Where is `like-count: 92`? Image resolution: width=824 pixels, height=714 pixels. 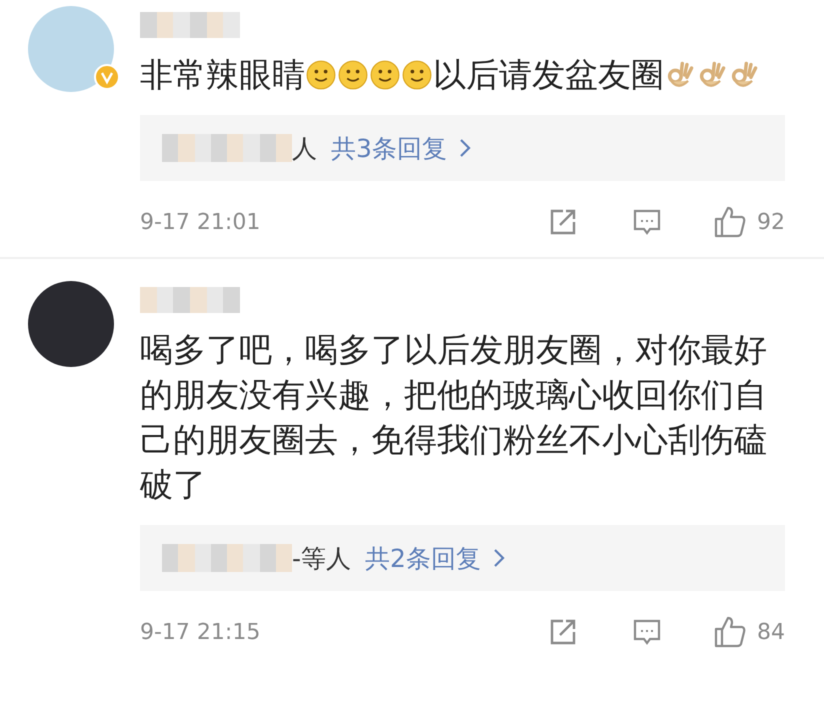
like-count: 92 is located at coordinates (771, 222).